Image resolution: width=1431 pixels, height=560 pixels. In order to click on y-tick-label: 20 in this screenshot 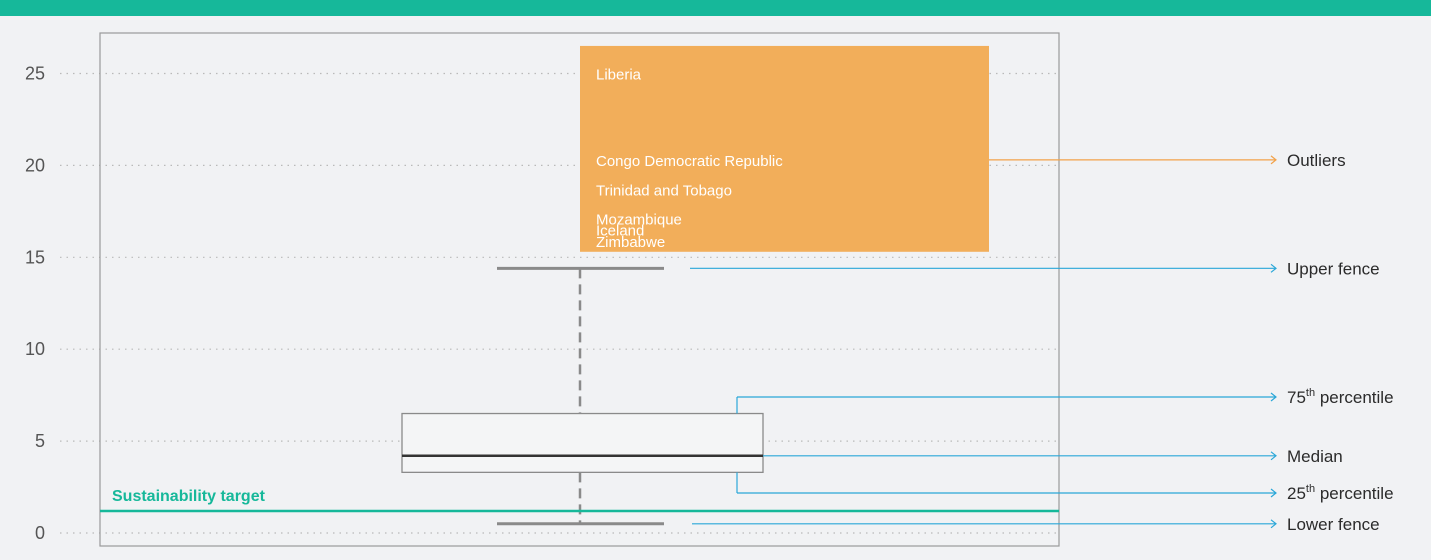, I will do `click(35, 165)`.